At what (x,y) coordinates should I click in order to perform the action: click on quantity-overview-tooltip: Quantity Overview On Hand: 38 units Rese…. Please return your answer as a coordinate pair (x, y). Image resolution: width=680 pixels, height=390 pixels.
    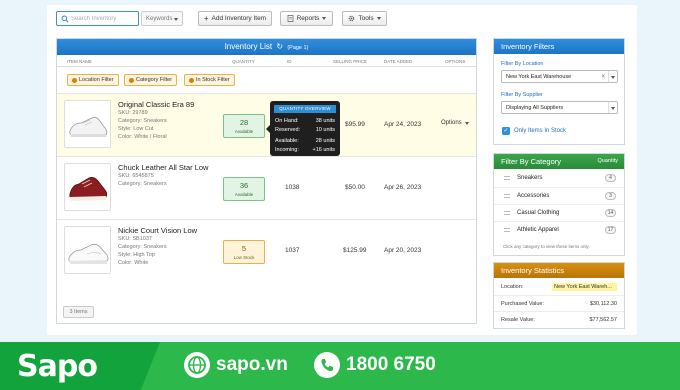
    Looking at the image, I should click on (303, 128).